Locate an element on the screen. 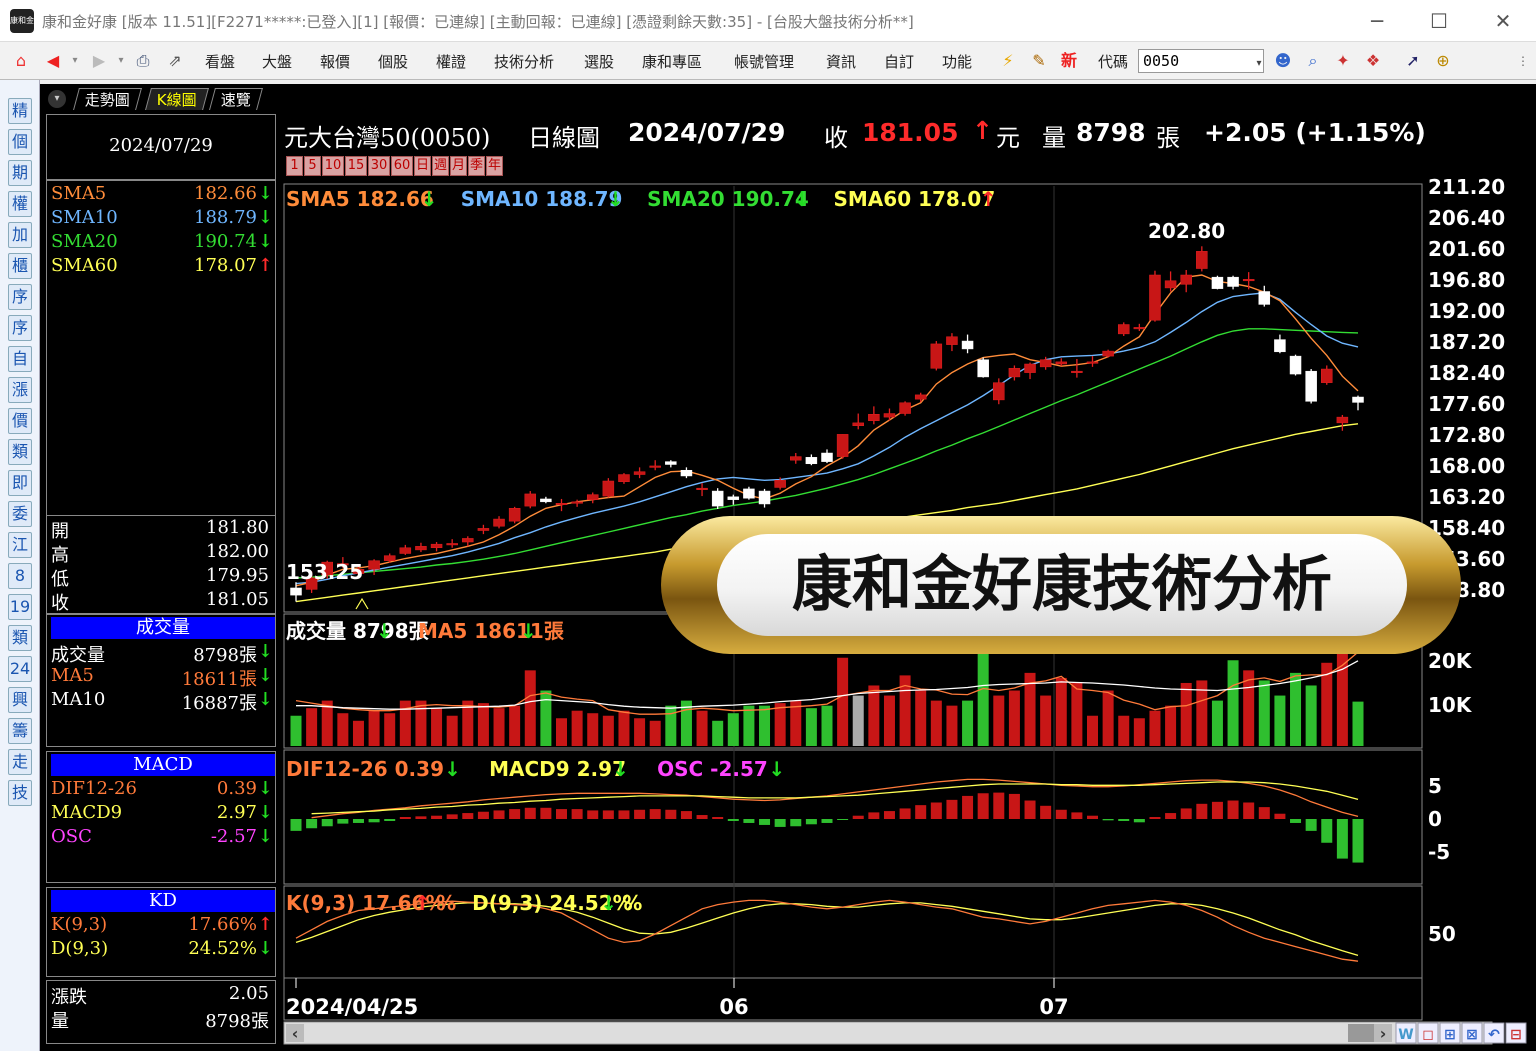 The width and height of the screenshot is (1536, 1051). sidebar-item-15: 8 is located at coordinates (20, 576).